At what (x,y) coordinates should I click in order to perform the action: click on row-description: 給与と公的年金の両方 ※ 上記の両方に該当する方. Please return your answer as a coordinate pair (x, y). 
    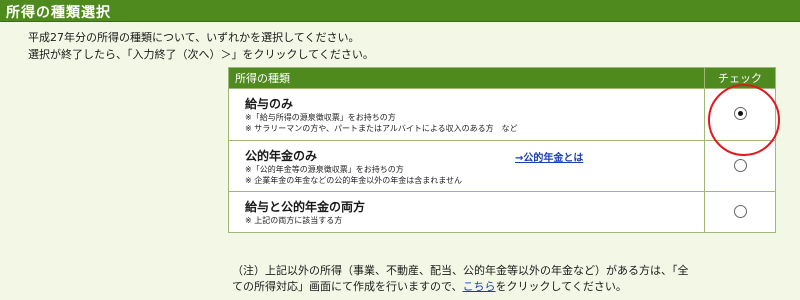
    Looking at the image, I should click on (466, 212).